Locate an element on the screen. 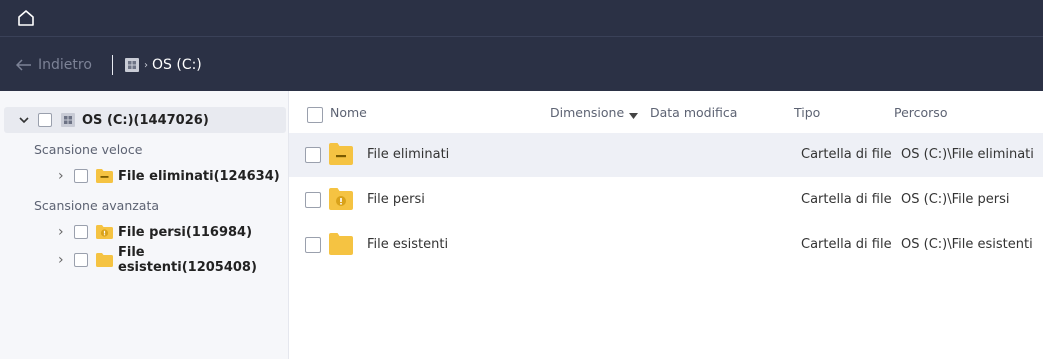 This screenshot has height=359, width=1043. breadcrumb: › OS (C:) is located at coordinates (163, 65).